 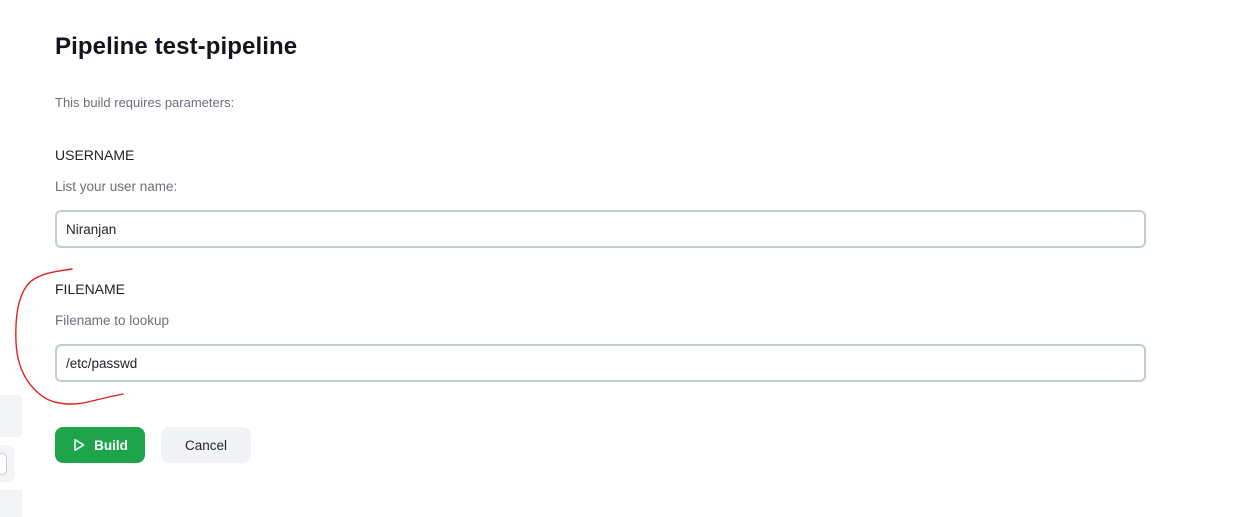 What do you see at coordinates (206, 445) in the screenshot?
I see `cancel-button: Cancel` at bounding box center [206, 445].